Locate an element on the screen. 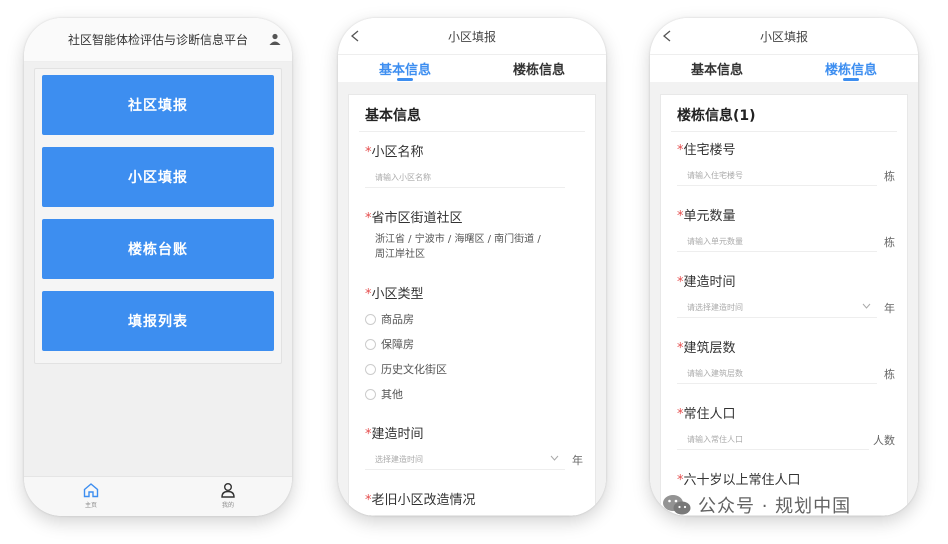  placeholder: 请输入小区名称 is located at coordinates (403, 177).